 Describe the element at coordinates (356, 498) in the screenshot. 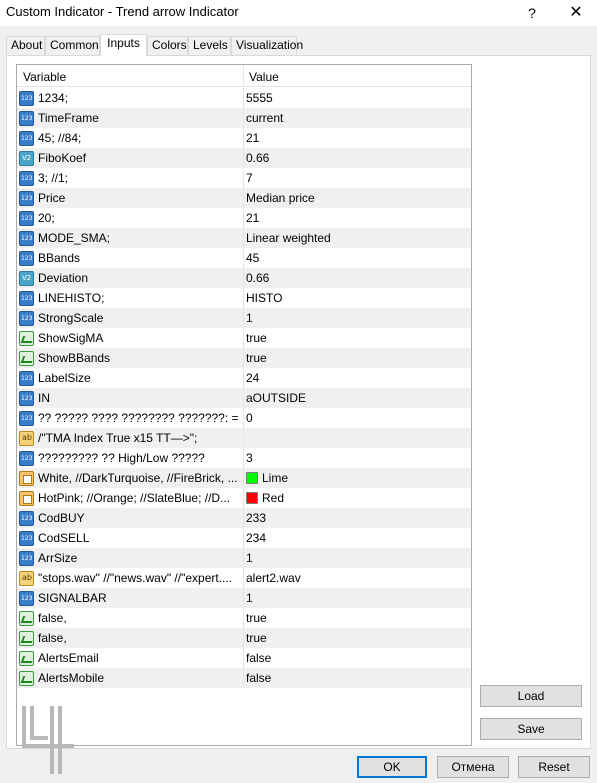

I see `value-cell: Red` at that location.